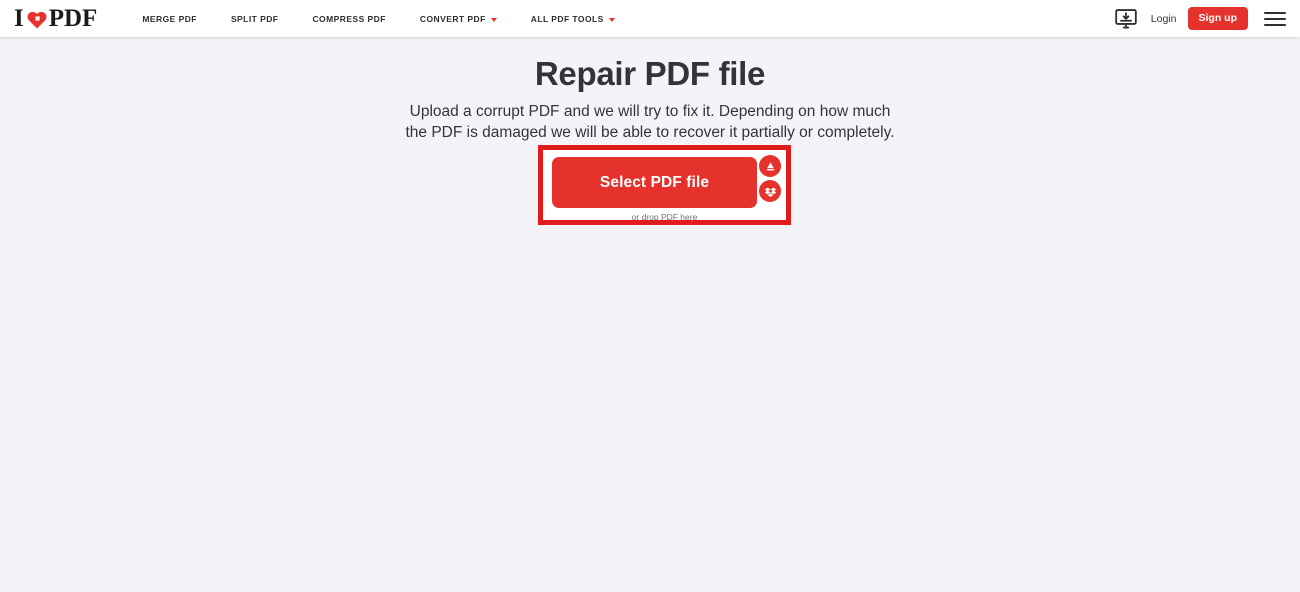 This screenshot has height=592, width=1300. What do you see at coordinates (770, 178) in the screenshot?
I see `cloud-import-buttons` at bounding box center [770, 178].